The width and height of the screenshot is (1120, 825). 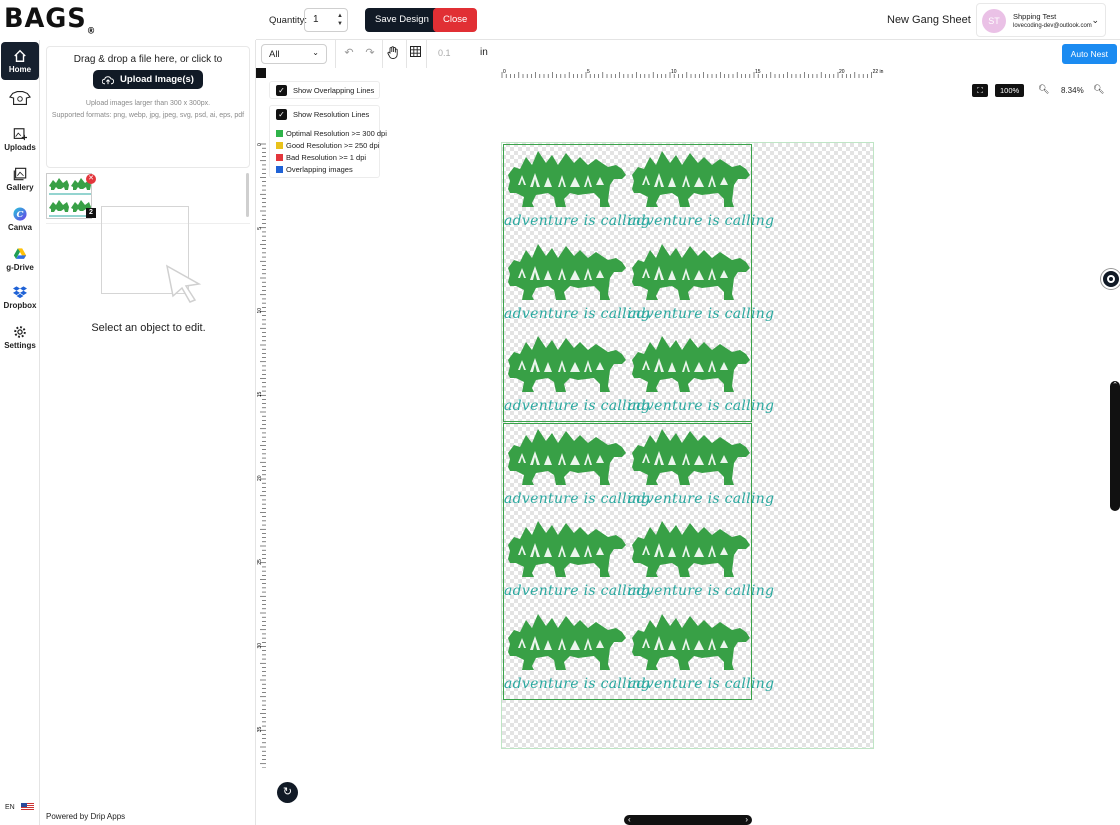 I want to click on redo-icon: ↷, so click(x=370, y=53).